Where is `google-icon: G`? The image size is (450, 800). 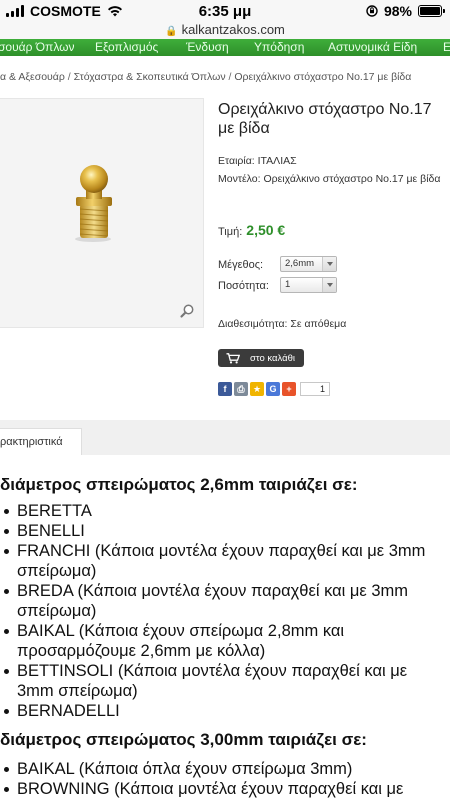 google-icon: G is located at coordinates (273, 389).